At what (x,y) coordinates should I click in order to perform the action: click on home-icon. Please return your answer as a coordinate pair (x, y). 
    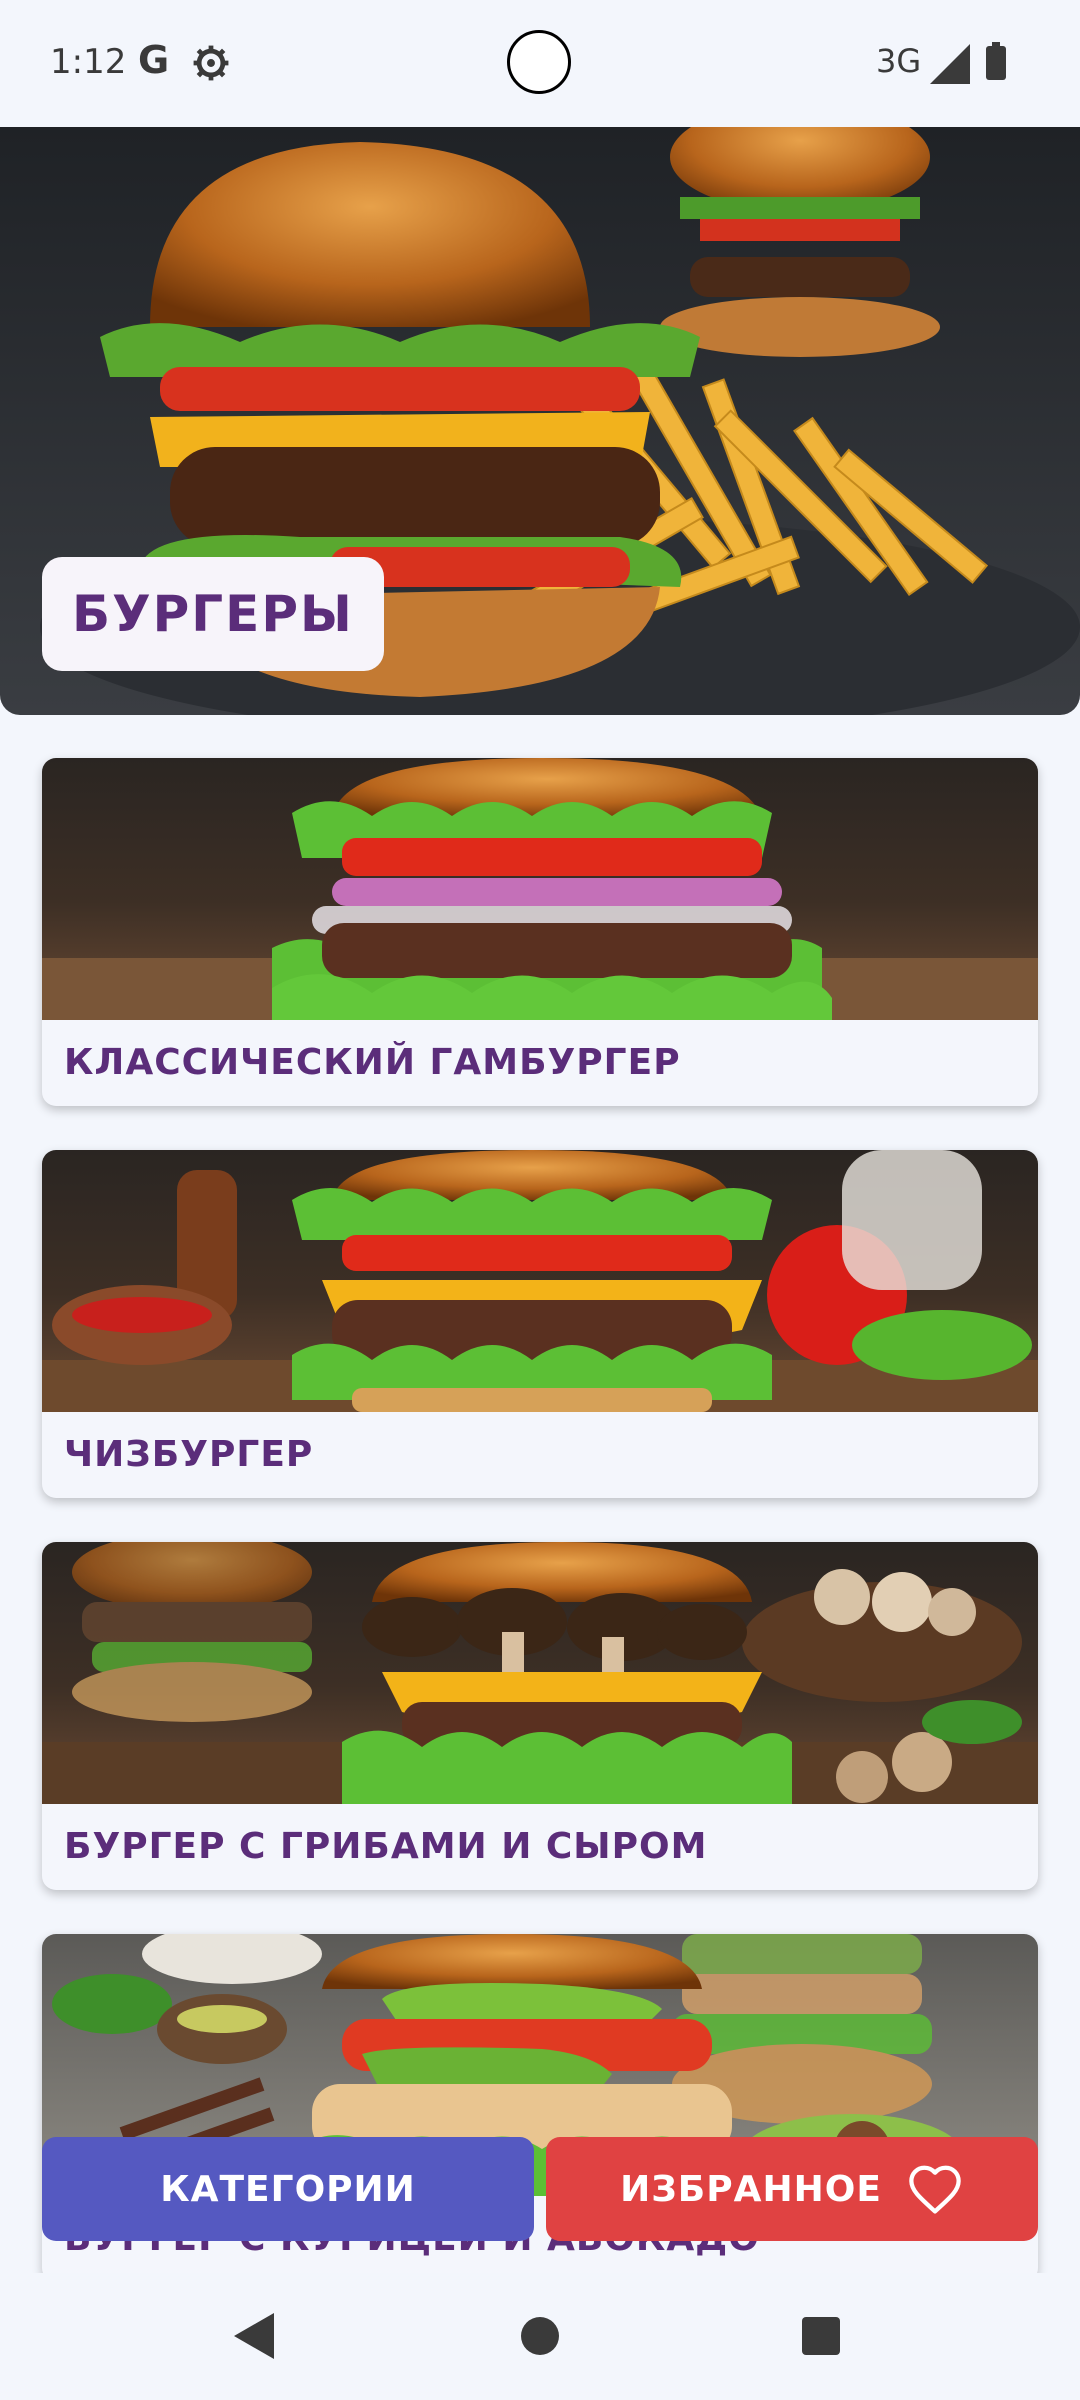
    Looking at the image, I should click on (540, 2336).